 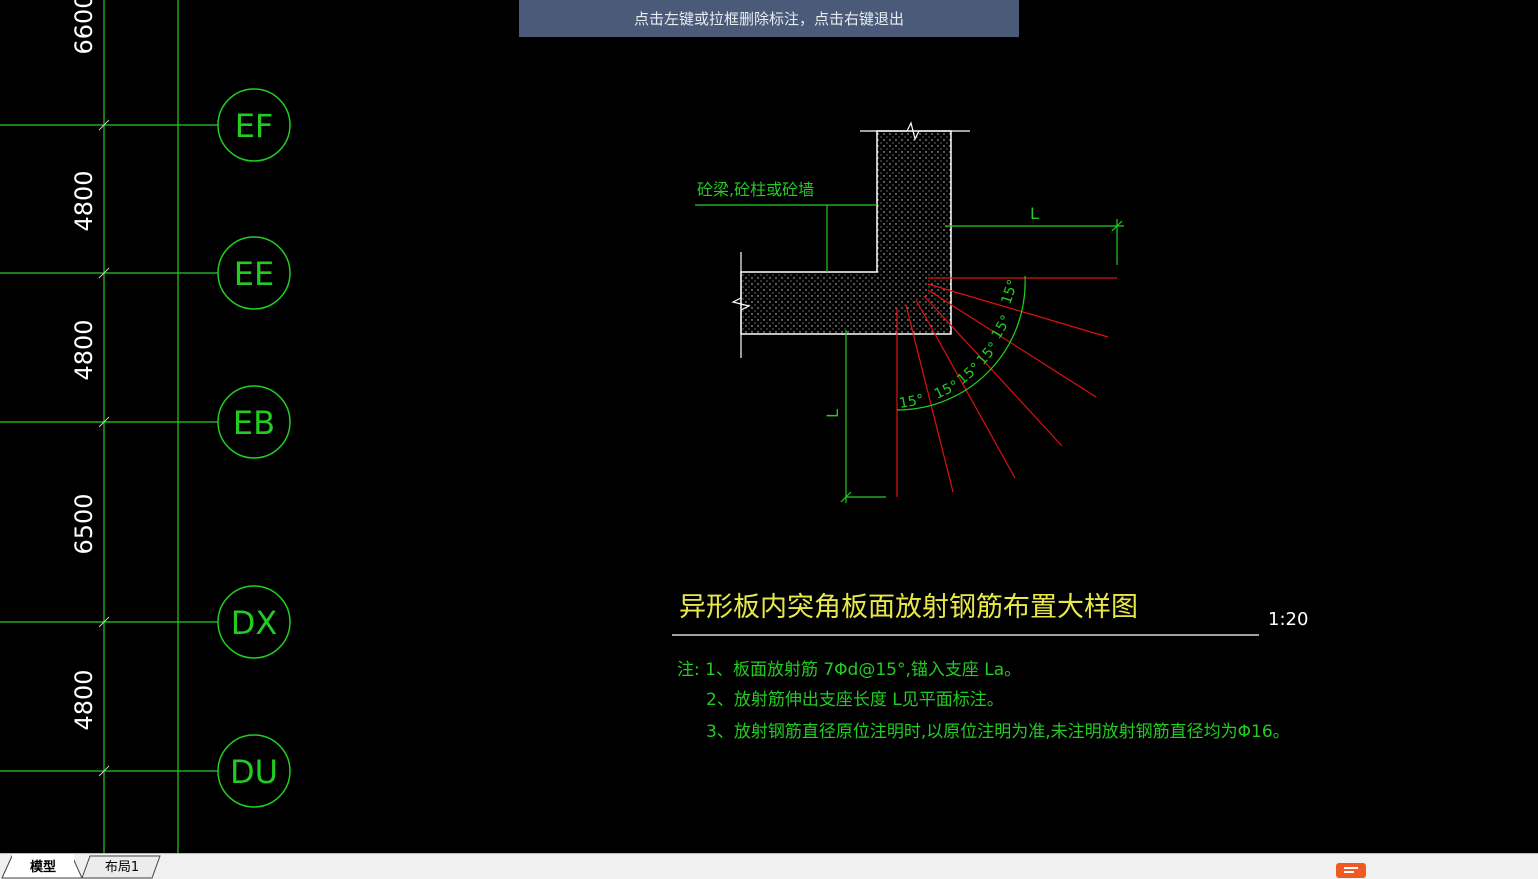 I want to click on dimension-text: 6600, so click(x=84, y=27).